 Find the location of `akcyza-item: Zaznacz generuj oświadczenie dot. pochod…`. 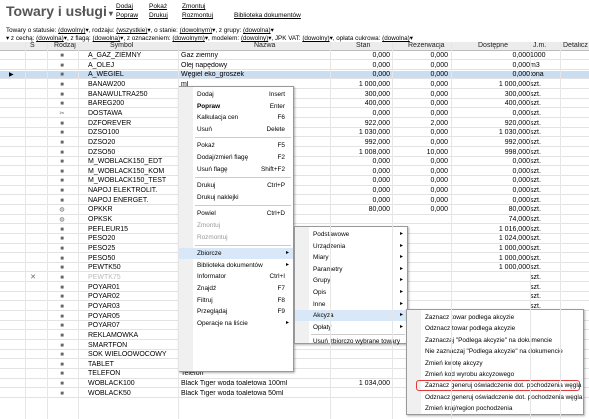

akcyza-item: Zaznacz generuj oświadczenie dot. pochod… is located at coordinates (495, 386).